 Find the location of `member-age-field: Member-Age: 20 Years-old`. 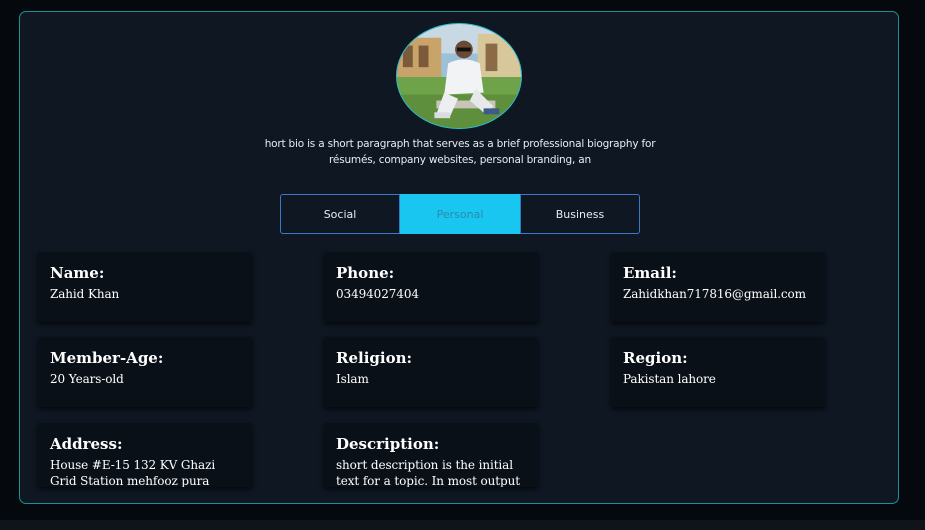

member-age-field: Member-Age: 20 Years-old is located at coordinates (145, 372).